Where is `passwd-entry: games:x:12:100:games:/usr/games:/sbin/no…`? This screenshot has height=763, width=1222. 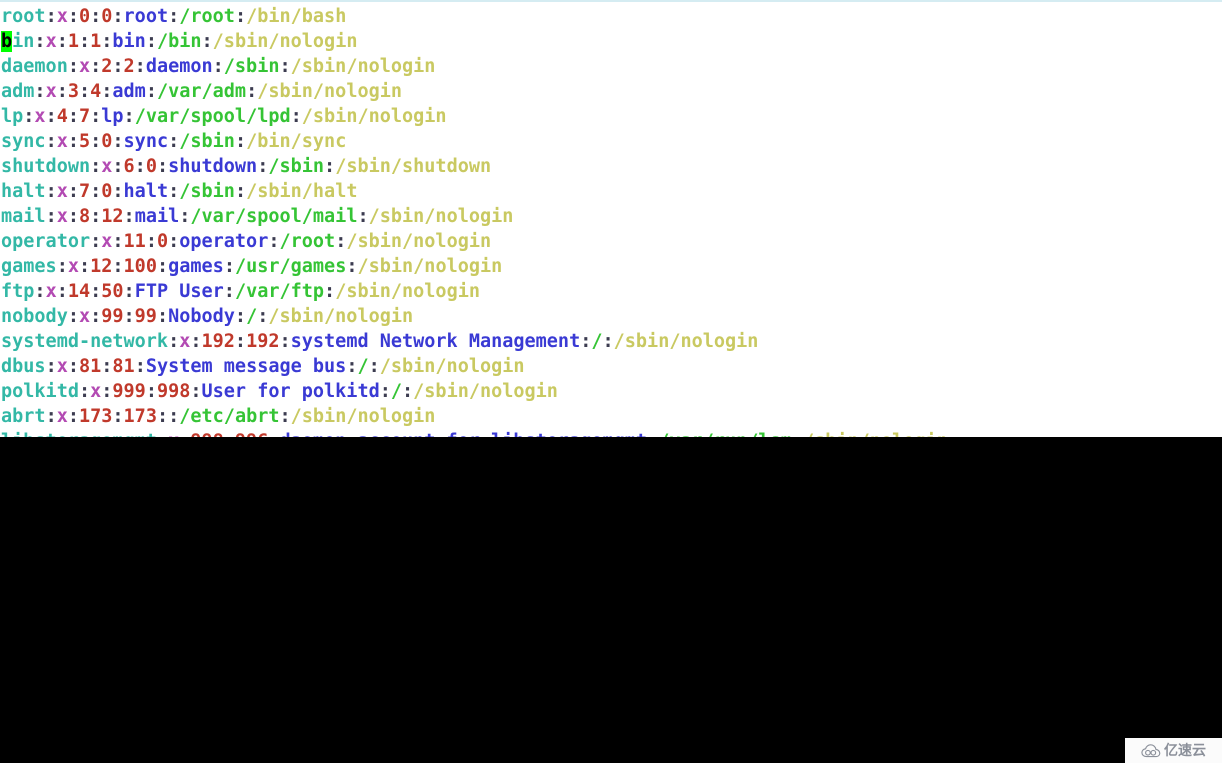 passwd-entry: games:x:12:100:games:/usr/games:/sbin/no… is located at coordinates (611, 266).